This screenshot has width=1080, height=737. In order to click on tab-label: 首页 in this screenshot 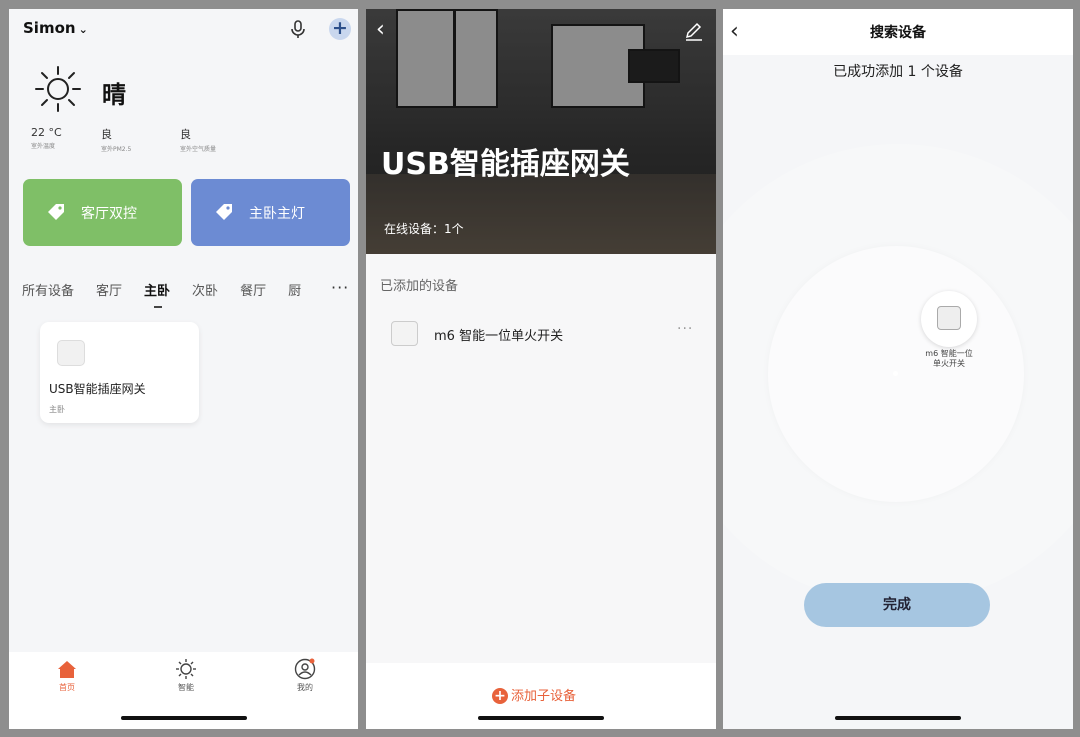, I will do `click(67, 687)`.